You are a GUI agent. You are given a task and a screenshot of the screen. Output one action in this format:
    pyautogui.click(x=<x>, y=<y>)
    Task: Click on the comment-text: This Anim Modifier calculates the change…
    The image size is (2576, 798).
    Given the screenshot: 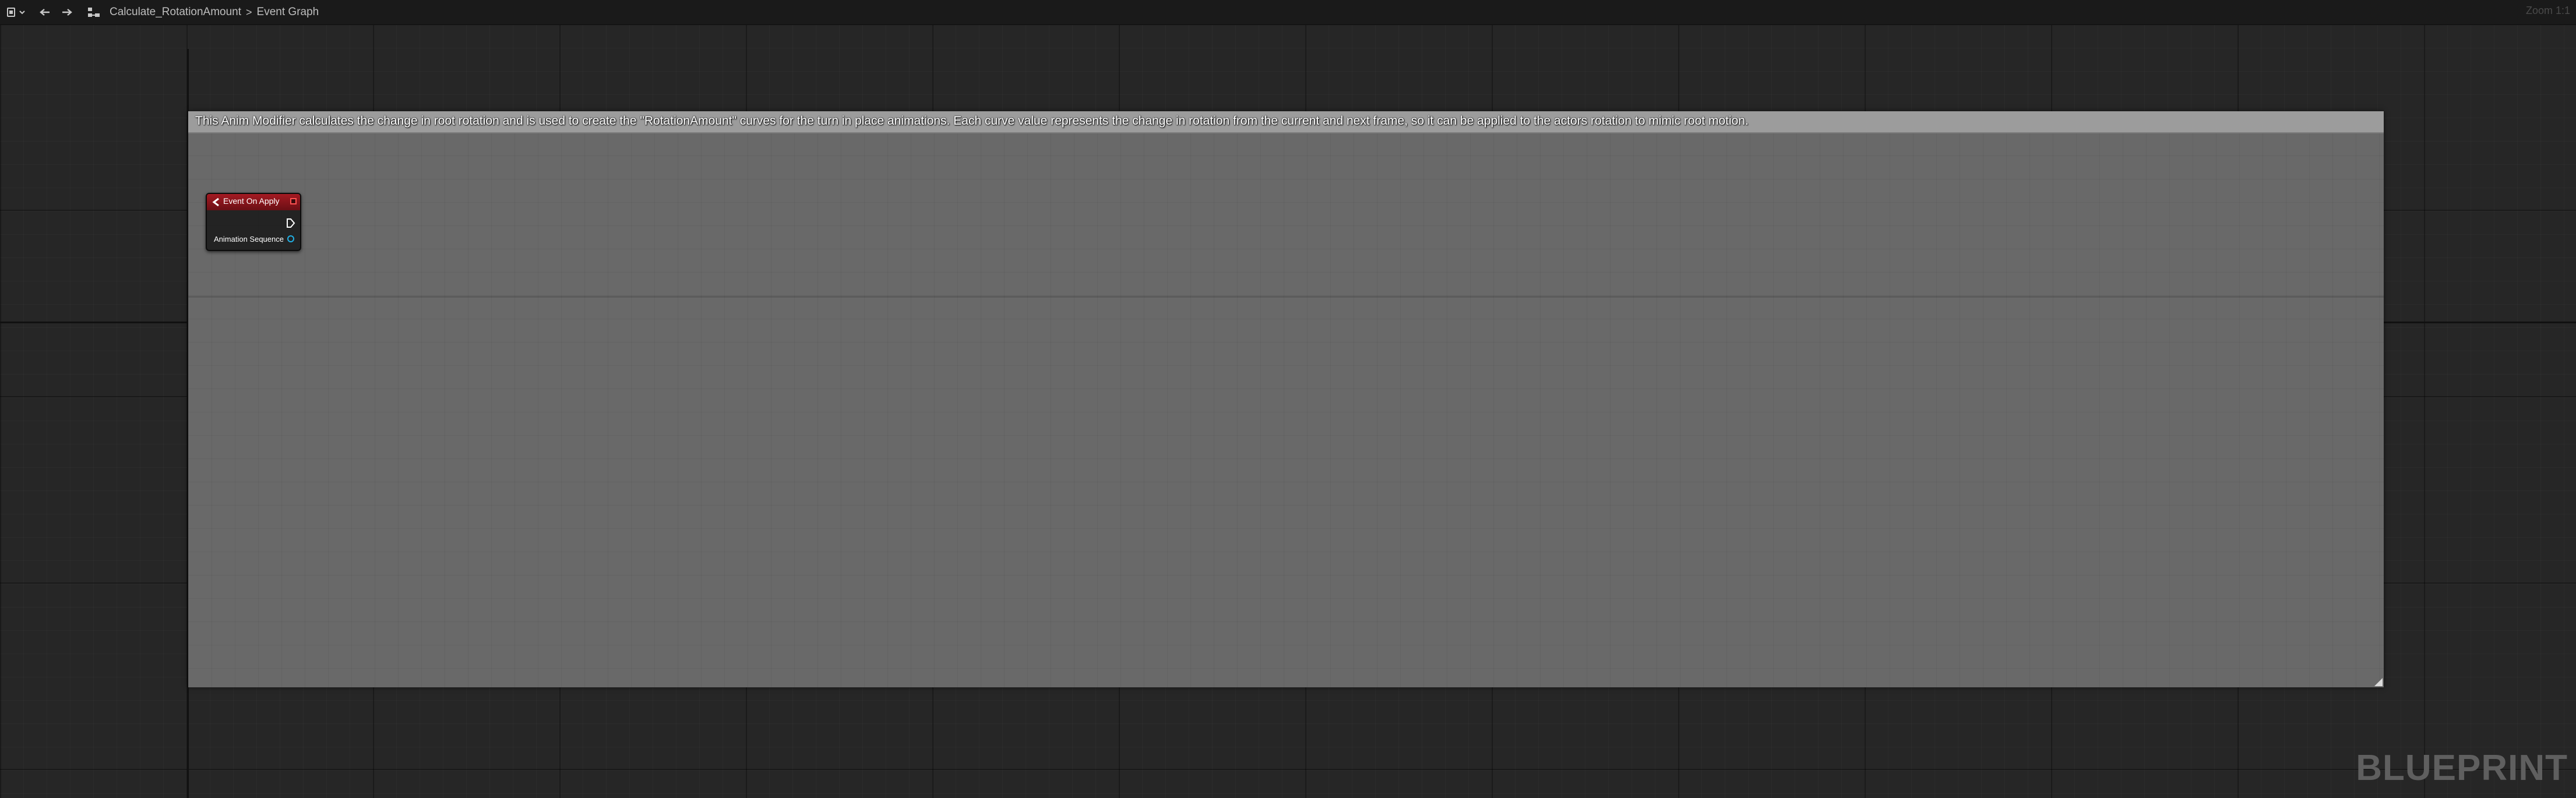 What is the action you would take?
    pyautogui.click(x=972, y=121)
    